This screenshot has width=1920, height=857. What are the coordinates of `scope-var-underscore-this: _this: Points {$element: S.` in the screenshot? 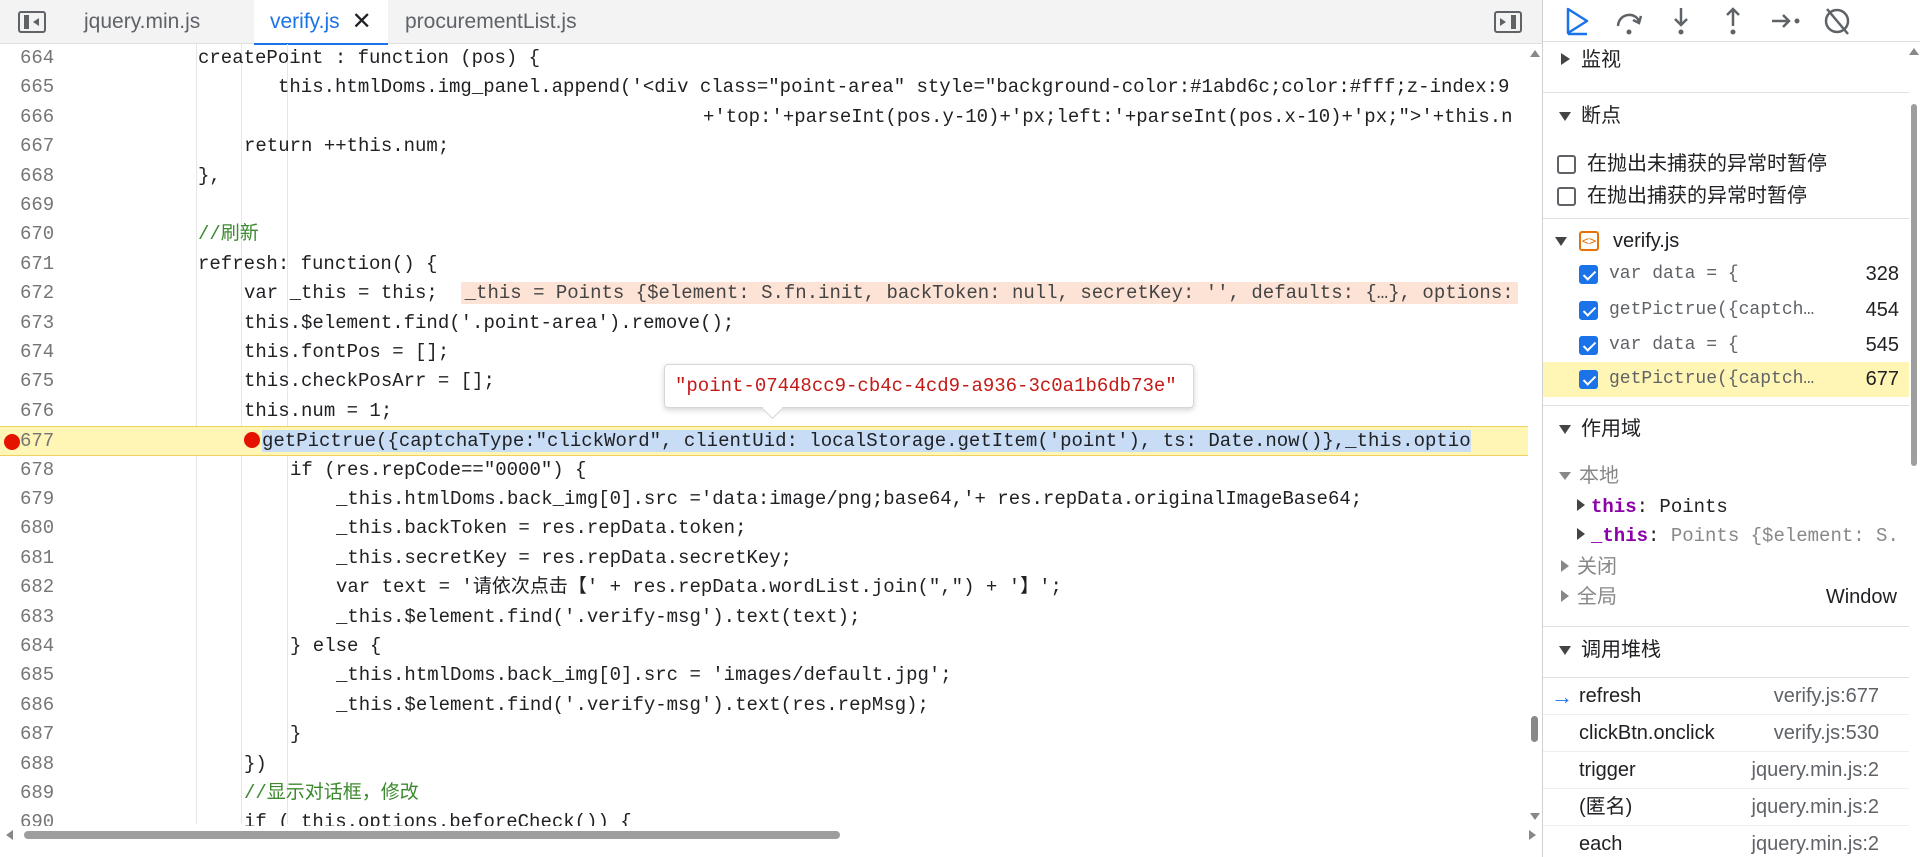 It's located at (1738, 536).